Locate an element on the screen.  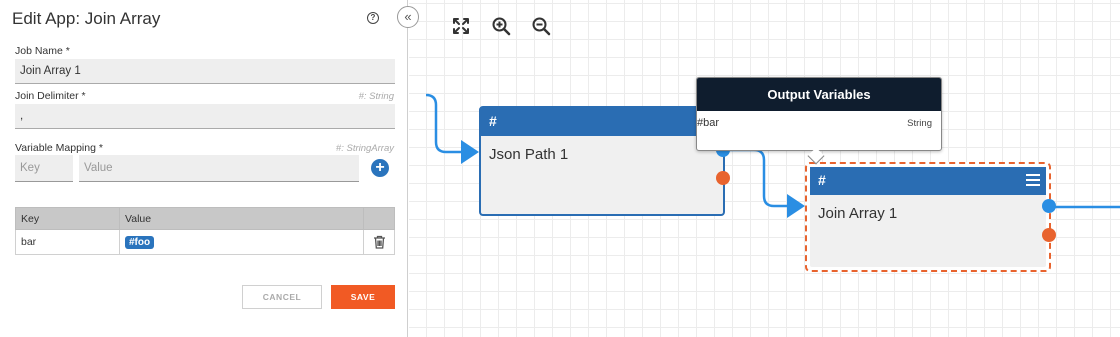
node-title: Join Array 1 is located at coordinates (858, 213).